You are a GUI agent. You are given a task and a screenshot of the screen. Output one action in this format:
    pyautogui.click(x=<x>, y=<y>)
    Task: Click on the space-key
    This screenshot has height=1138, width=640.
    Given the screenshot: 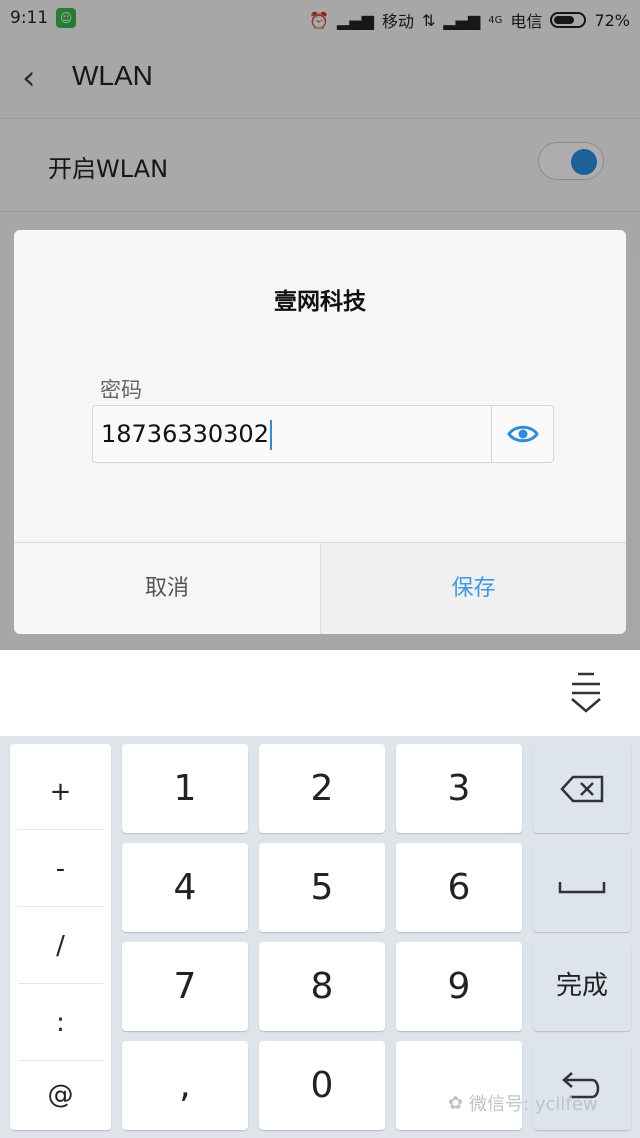 What is the action you would take?
    pyautogui.click(x=582, y=887)
    